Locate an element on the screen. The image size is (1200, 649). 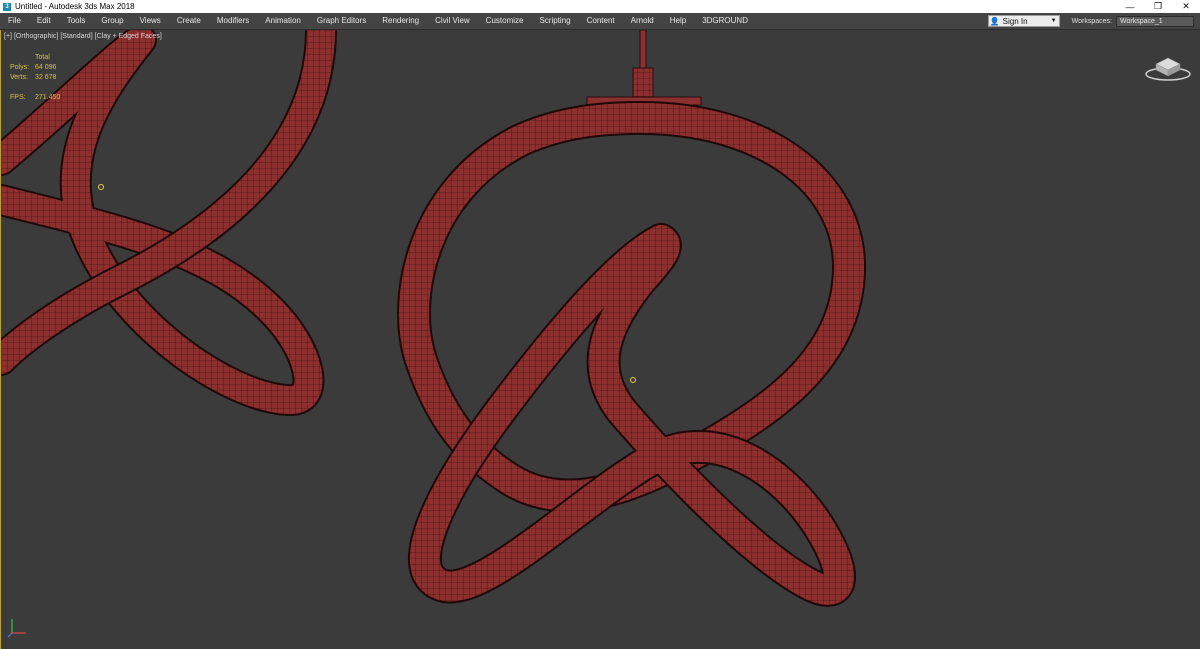
menu-content: Content is located at coordinates (601, 21).